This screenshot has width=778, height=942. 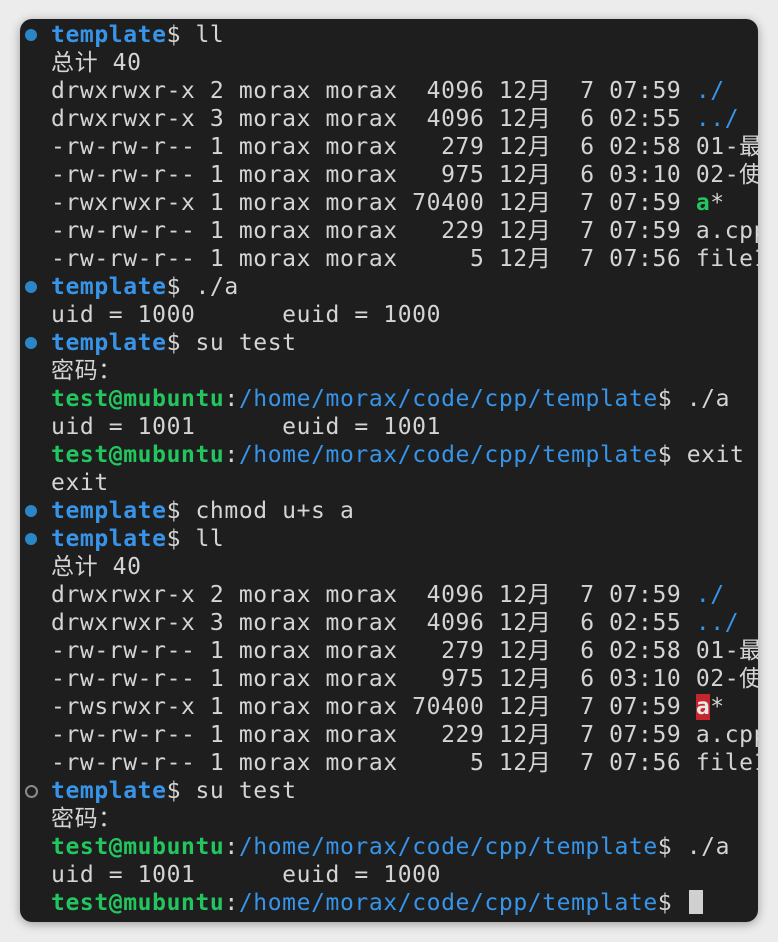 What do you see at coordinates (389, 287) in the screenshot?
I see `prompt-line: template$ ./a` at bounding box center [389, 287].